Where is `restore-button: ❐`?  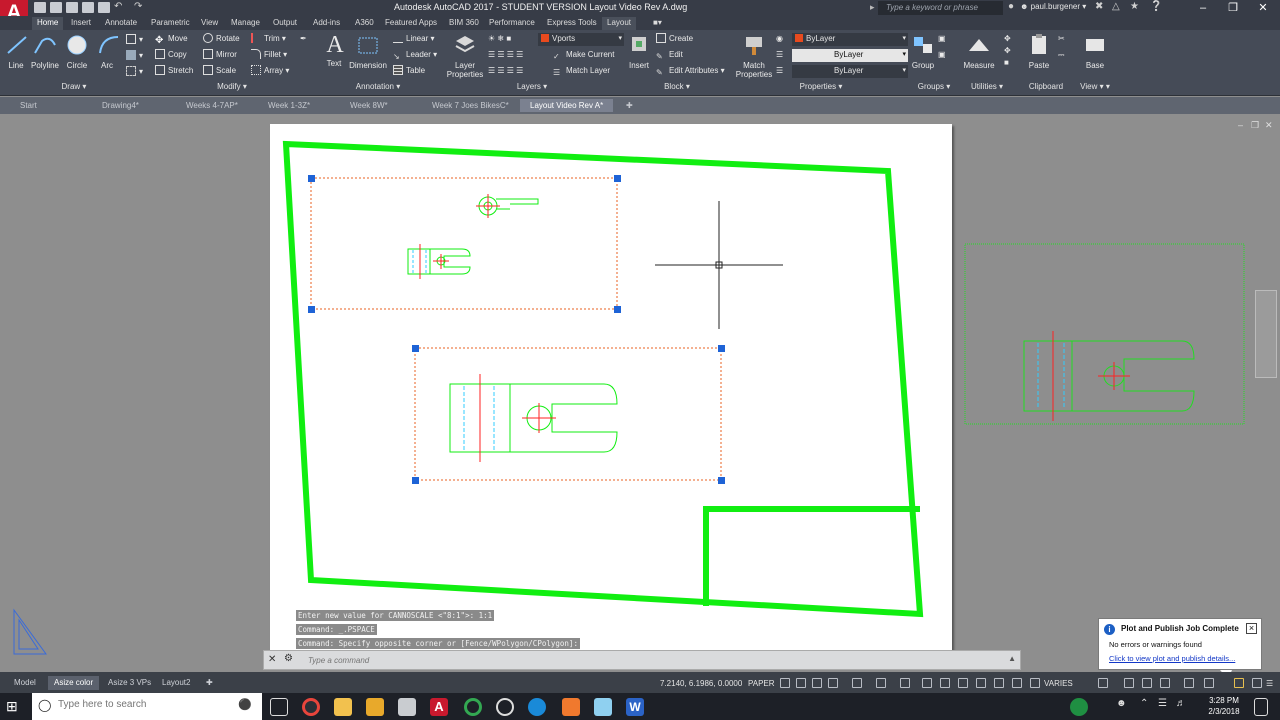
restore-button: ❐ is located at coordinates (1233, 8).